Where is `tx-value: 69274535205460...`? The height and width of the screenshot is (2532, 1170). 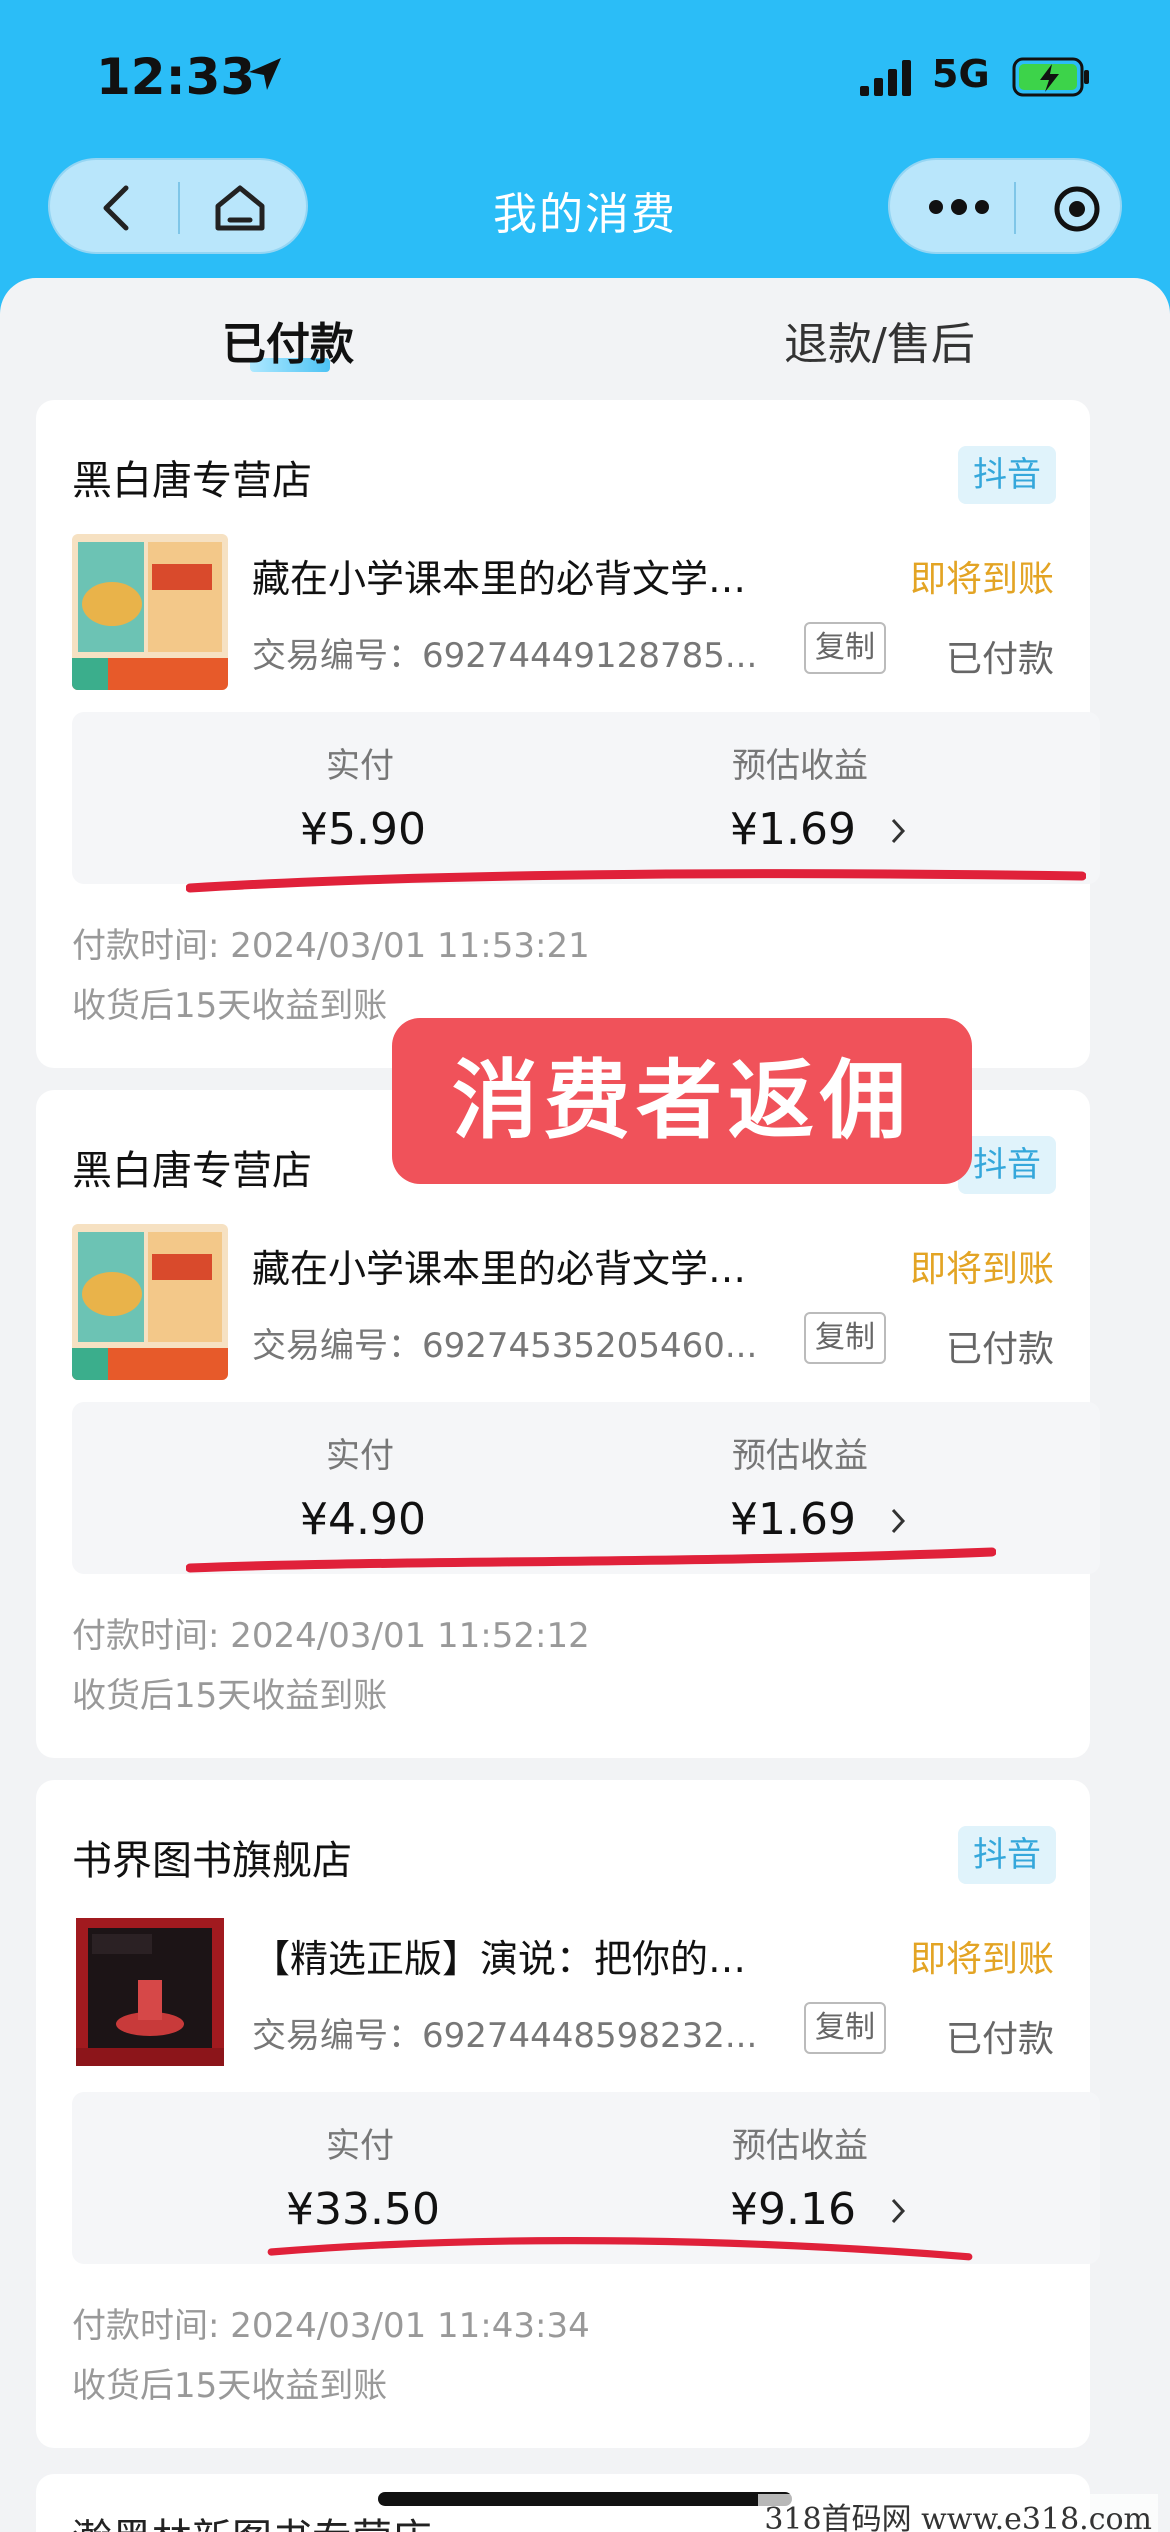 tx-value: 69274535205460... is located at coordinates (590, 1346).